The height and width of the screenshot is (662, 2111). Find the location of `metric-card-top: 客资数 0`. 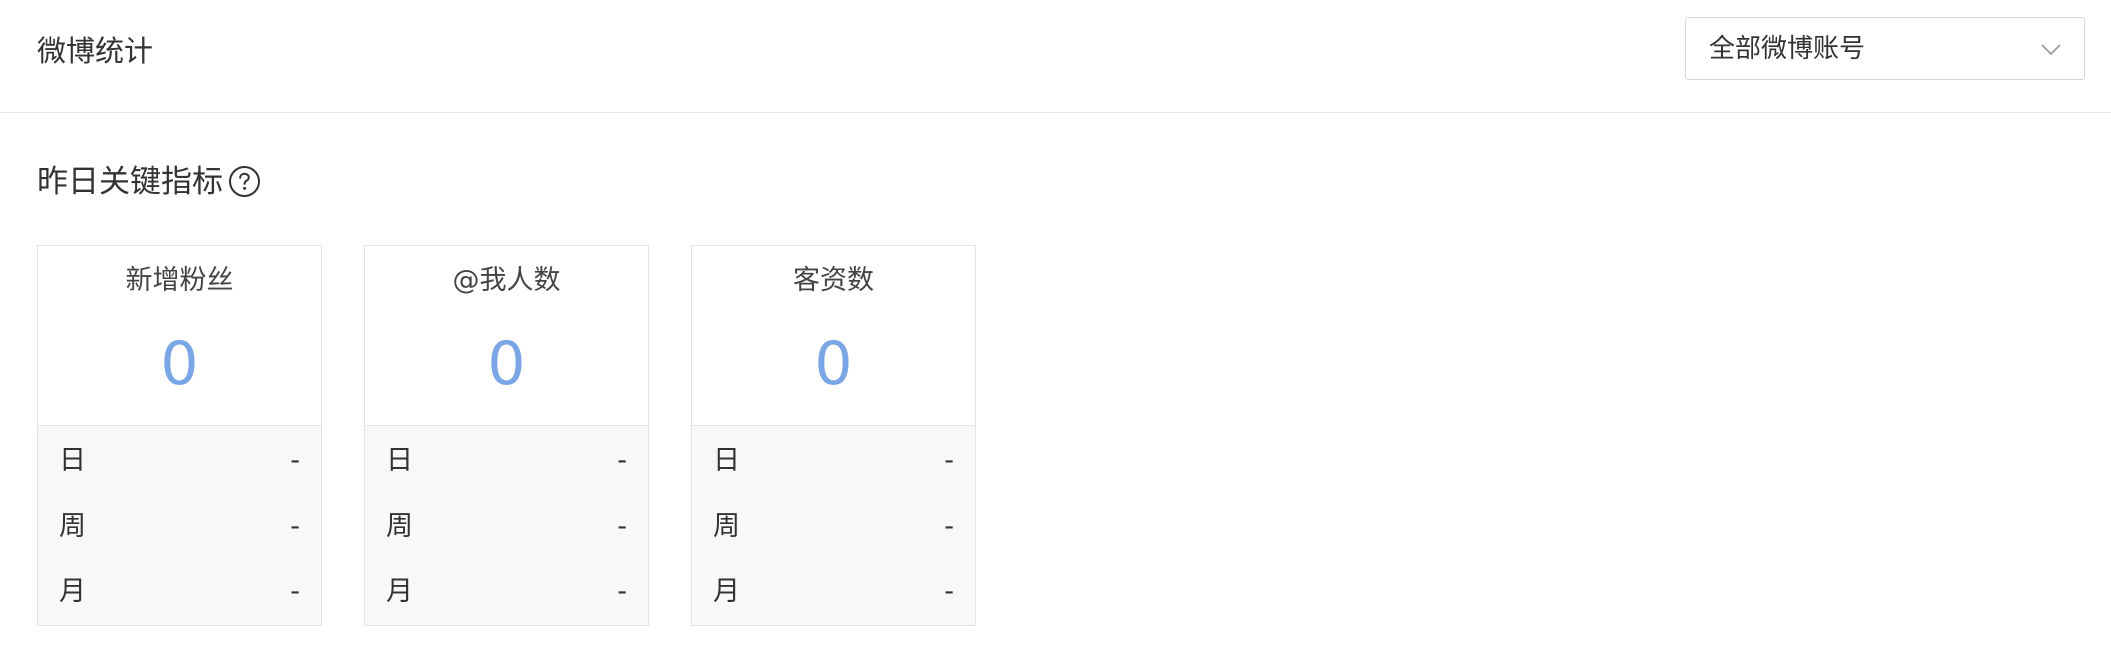

metric-card-top: 客资数 0 is located at coordinates (833, 336).